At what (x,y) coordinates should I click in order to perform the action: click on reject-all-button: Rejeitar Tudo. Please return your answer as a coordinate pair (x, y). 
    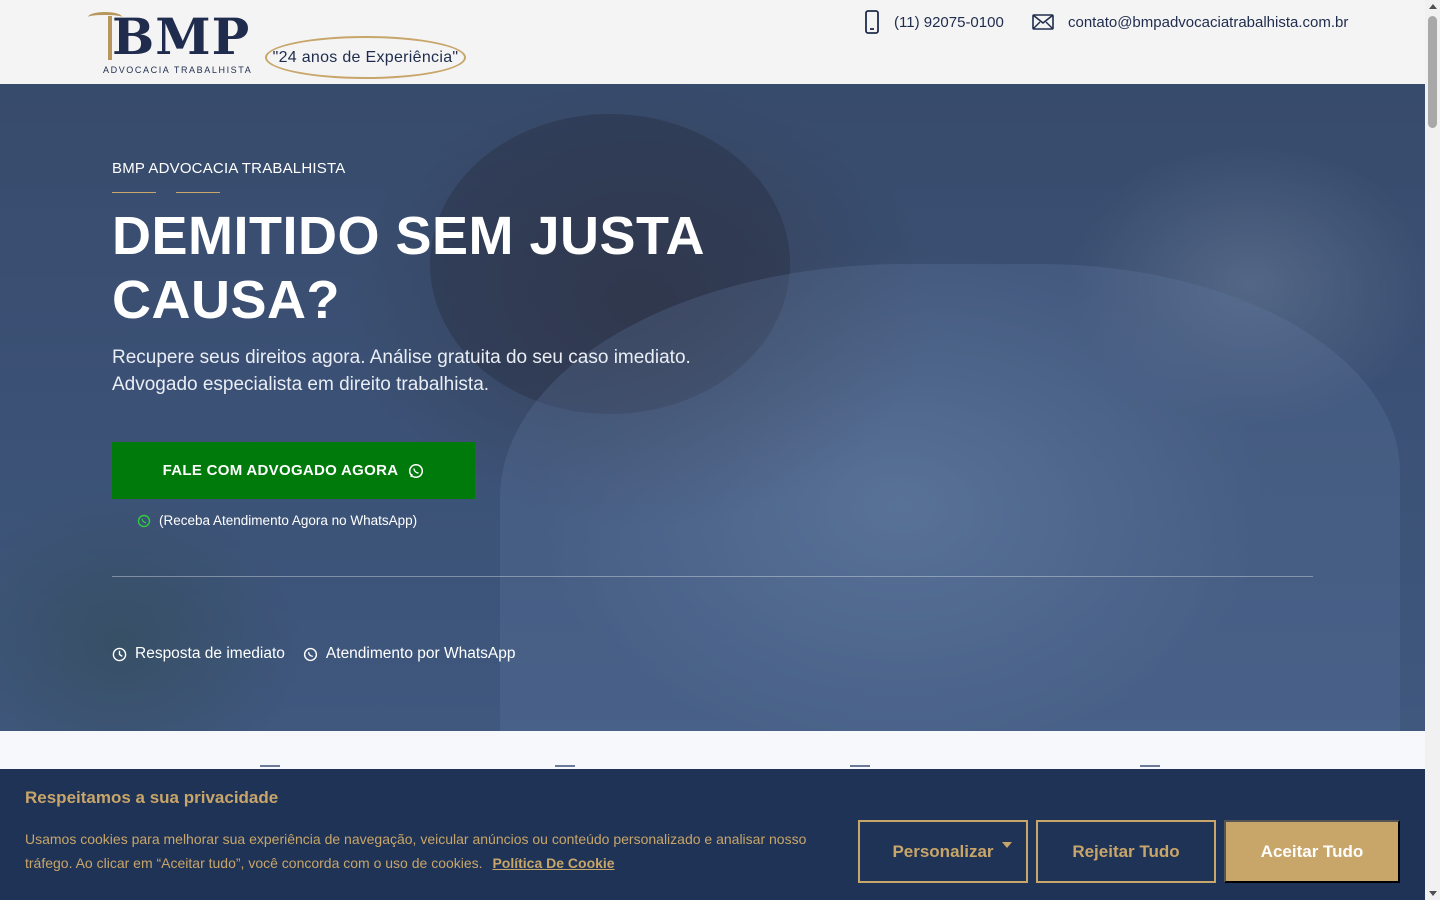
    Looking at the image, I should click on (1126, 851).